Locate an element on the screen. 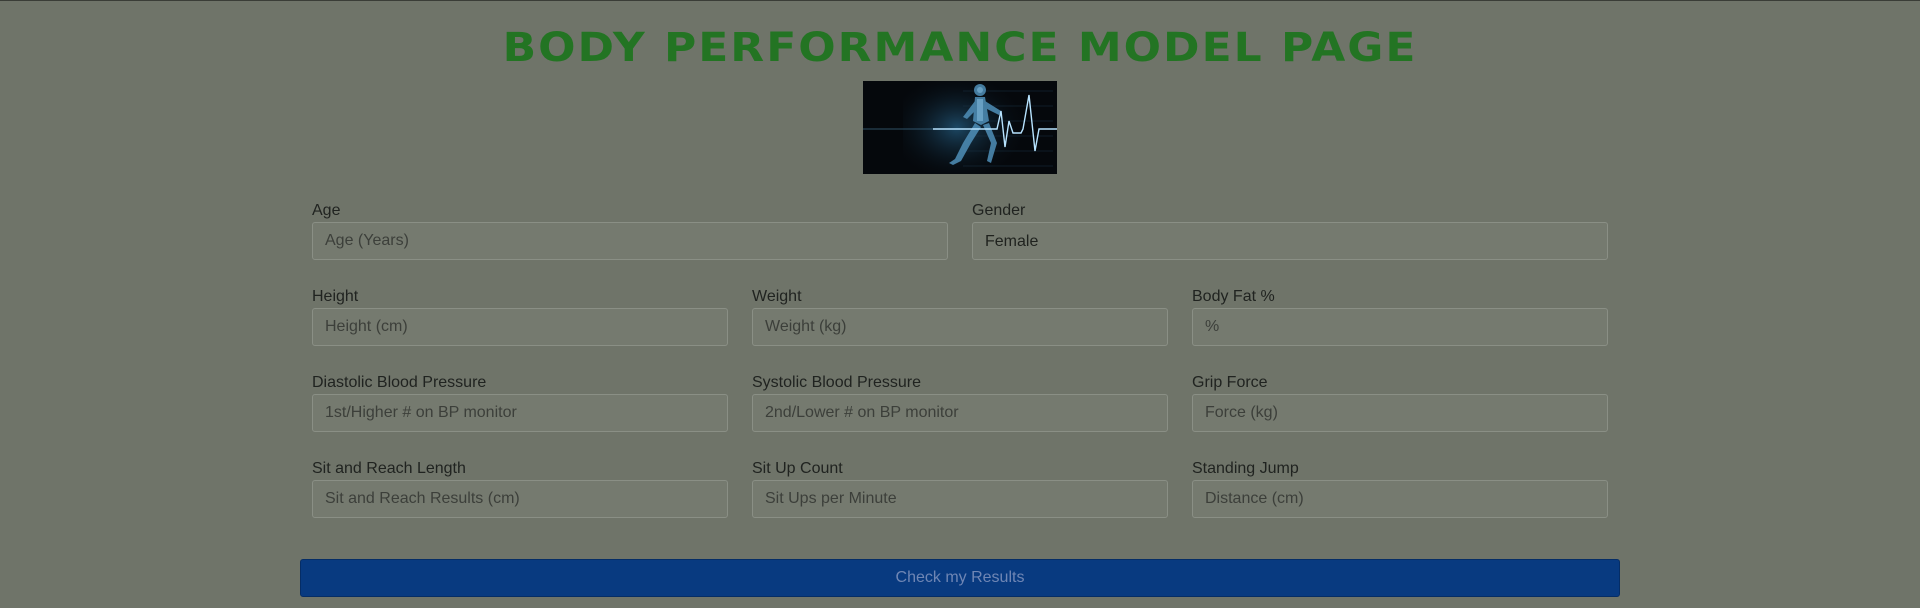 This screenshot has height=608, width=1920. gender-label: Gender is located at coordinates (999, 210).